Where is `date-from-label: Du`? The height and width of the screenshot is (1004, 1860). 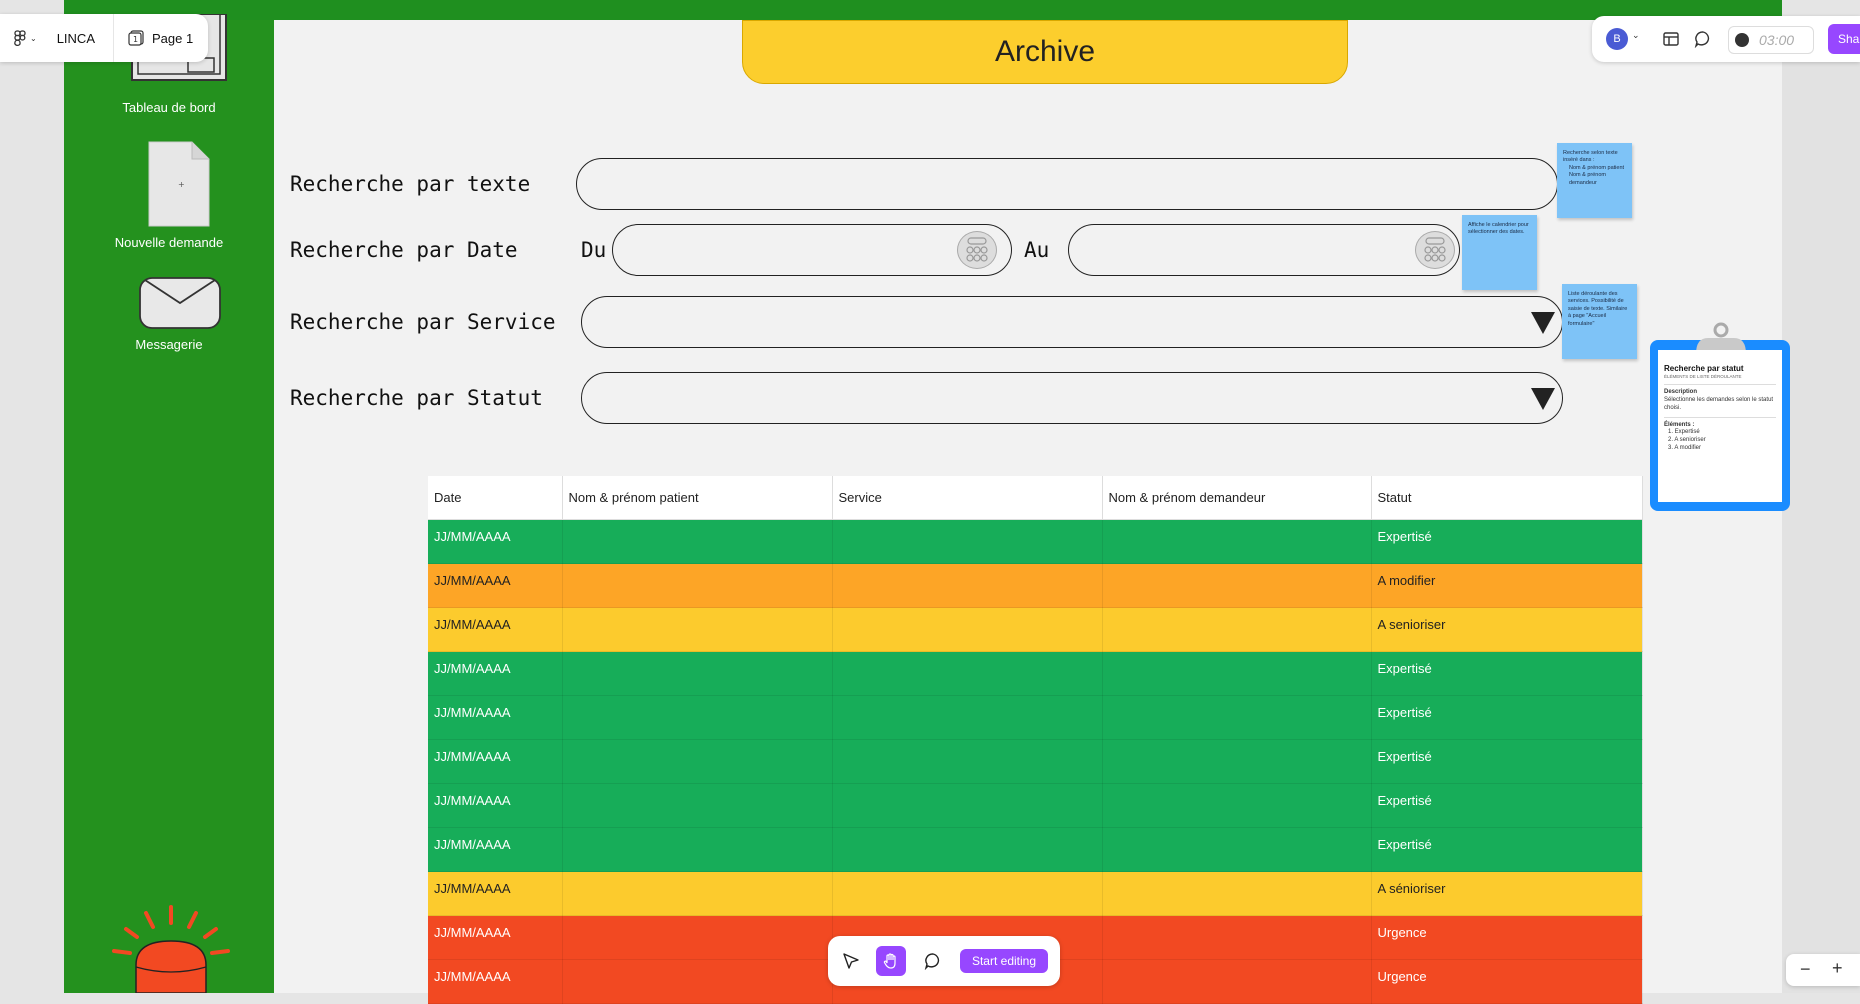
date-from-label: Du is located at coordinates (594, 250).